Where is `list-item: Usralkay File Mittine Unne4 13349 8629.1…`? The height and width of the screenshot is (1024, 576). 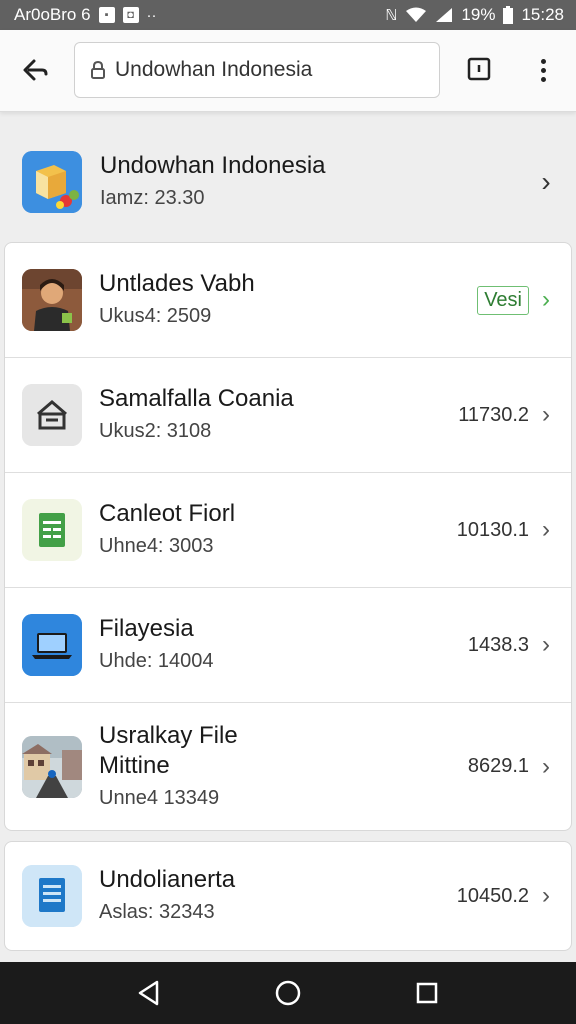
list-item: Usralkay File Mittine Unne4 13349 8629.1… is located at coordinates (288, 766).